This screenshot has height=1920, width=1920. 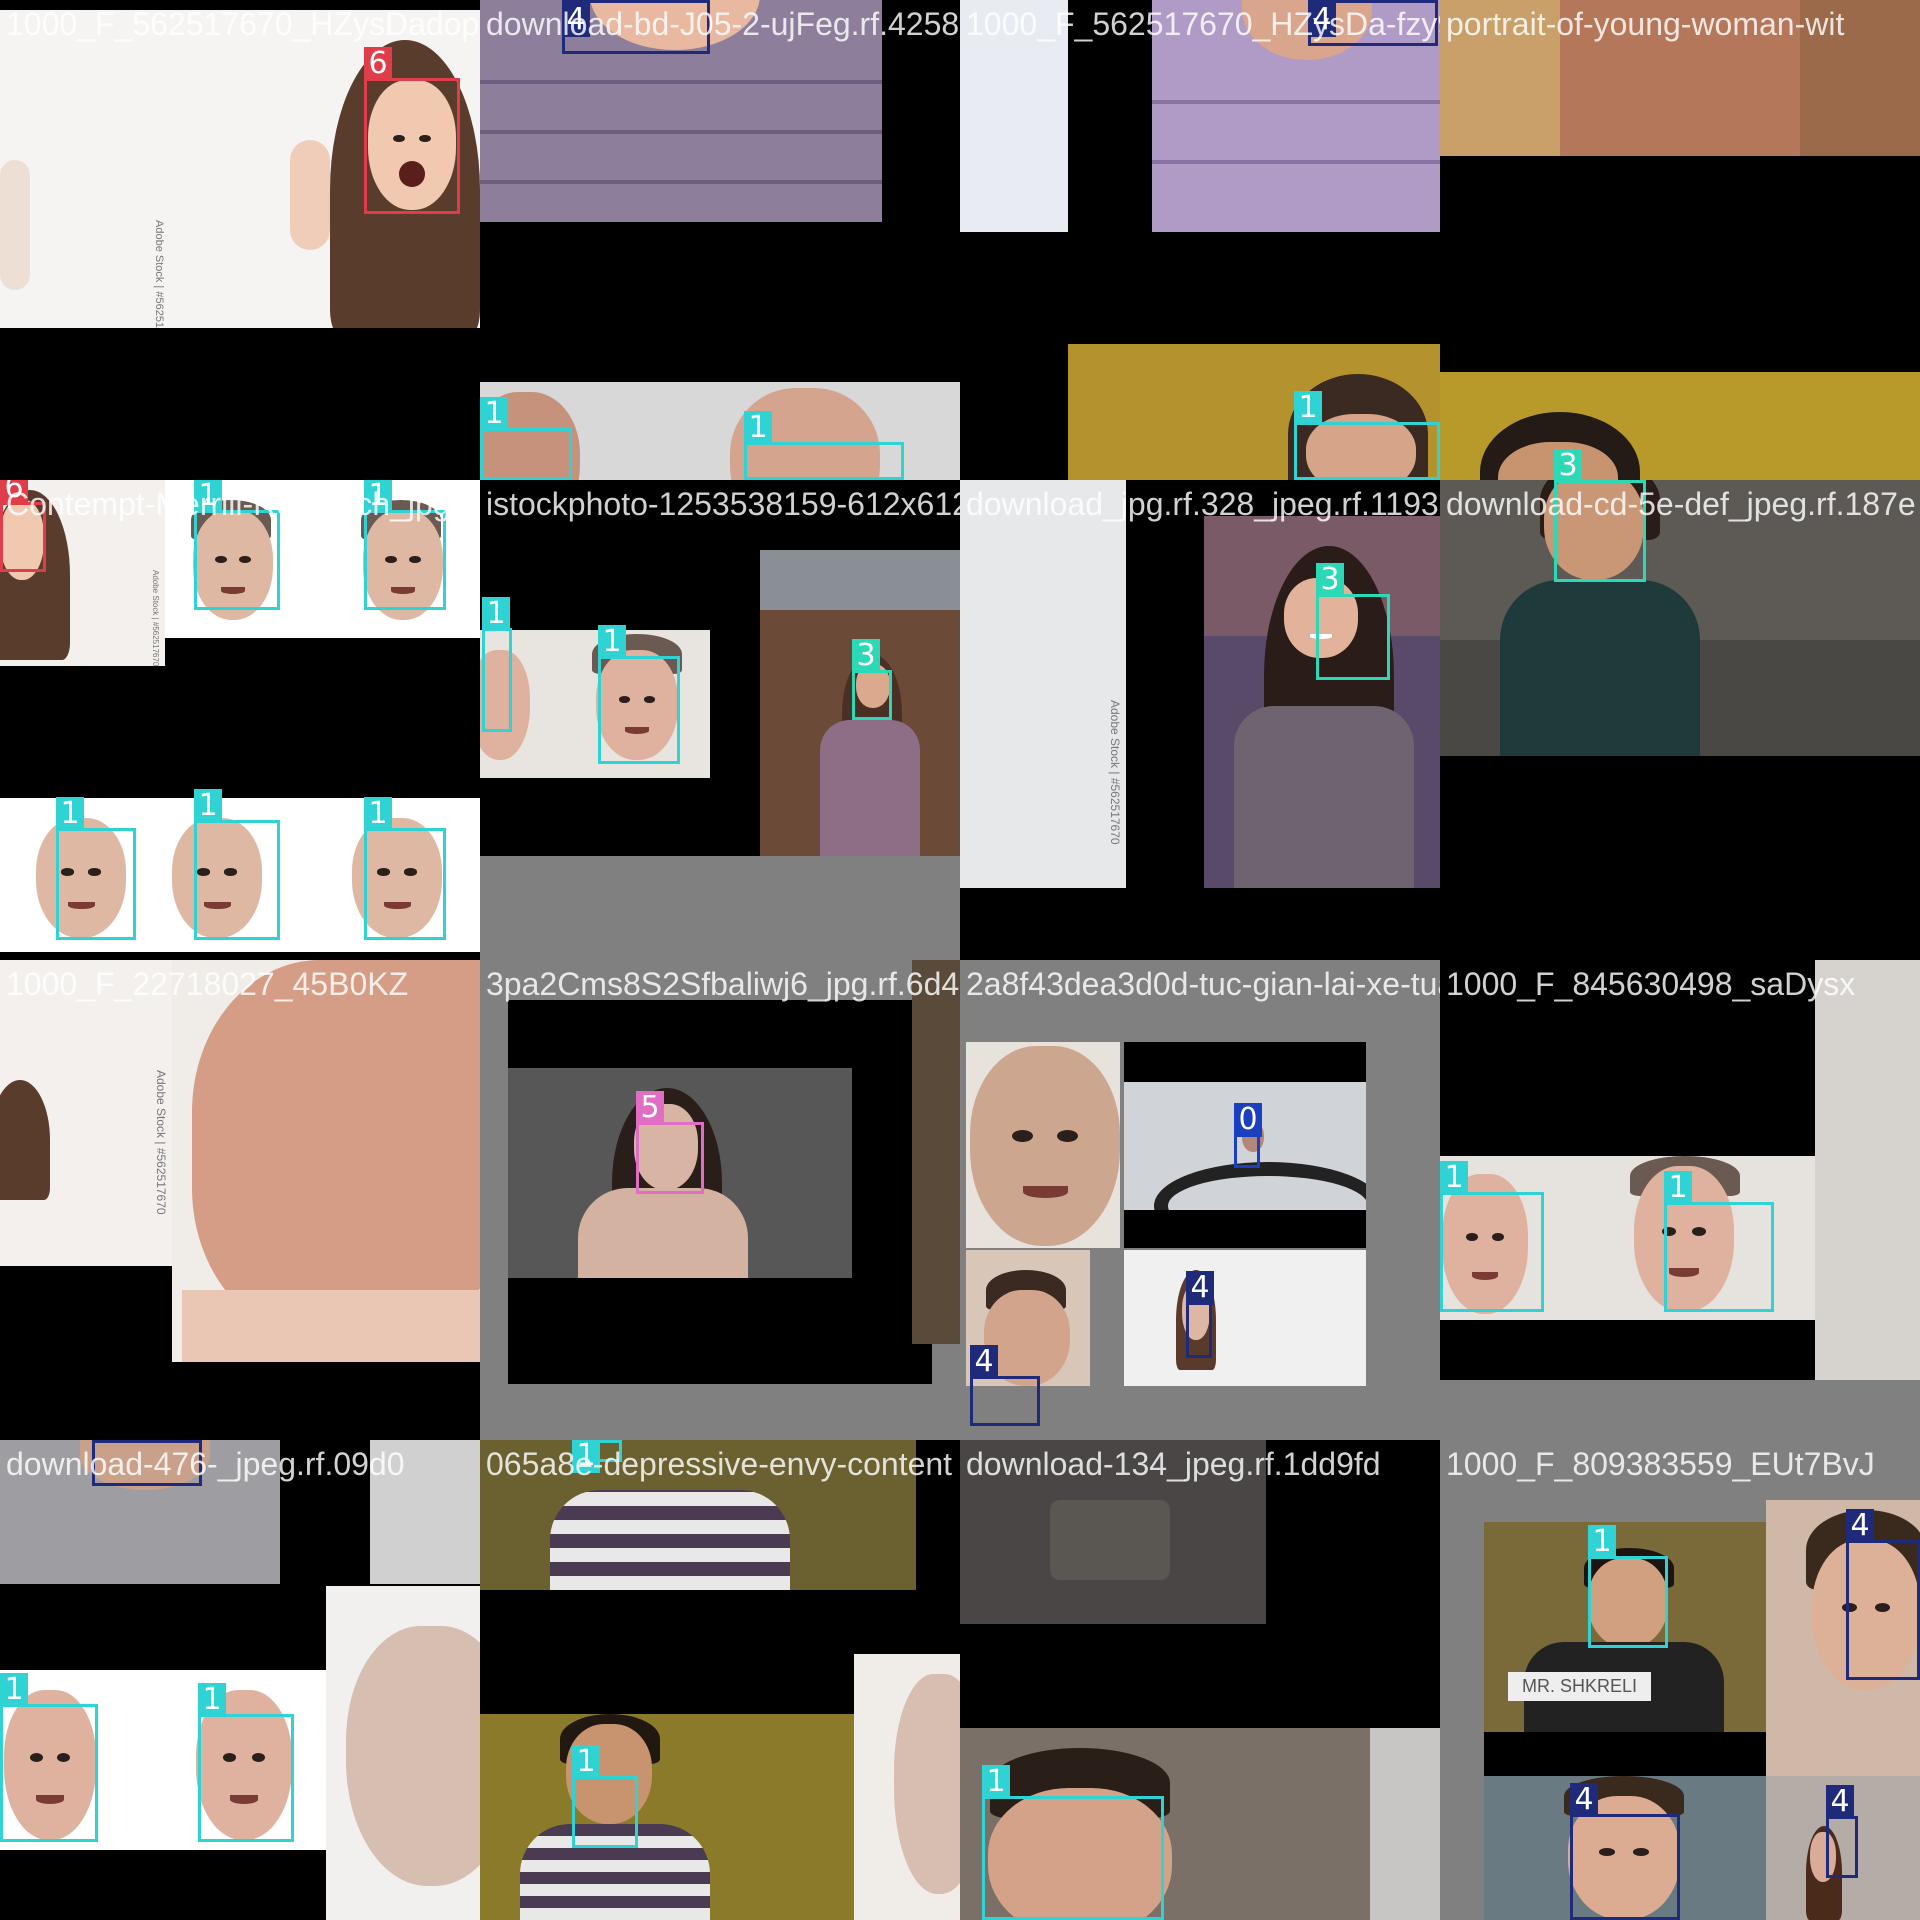 What do you see at coordinates (1200, 1680) in the screenshot?
I see `tile-14: 1 download-134_jpeg.rf.1dd9fd` at bounding box center [1200, 1680].